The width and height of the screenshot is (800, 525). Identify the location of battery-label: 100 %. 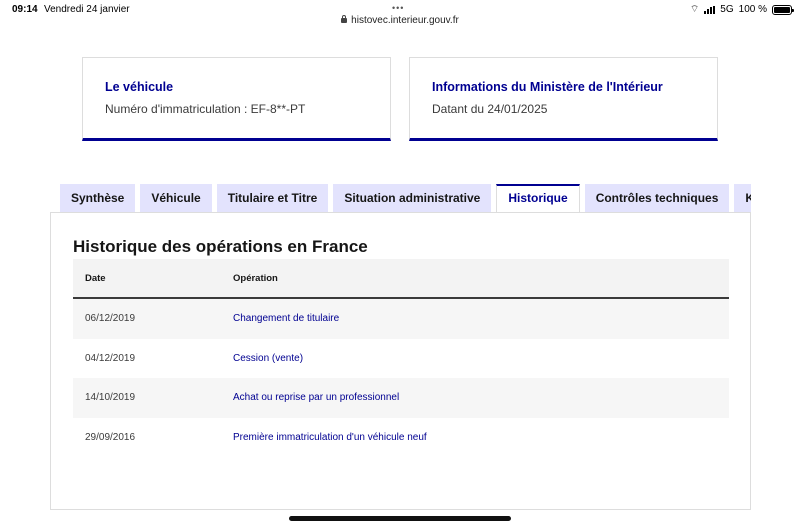
(752, 9).